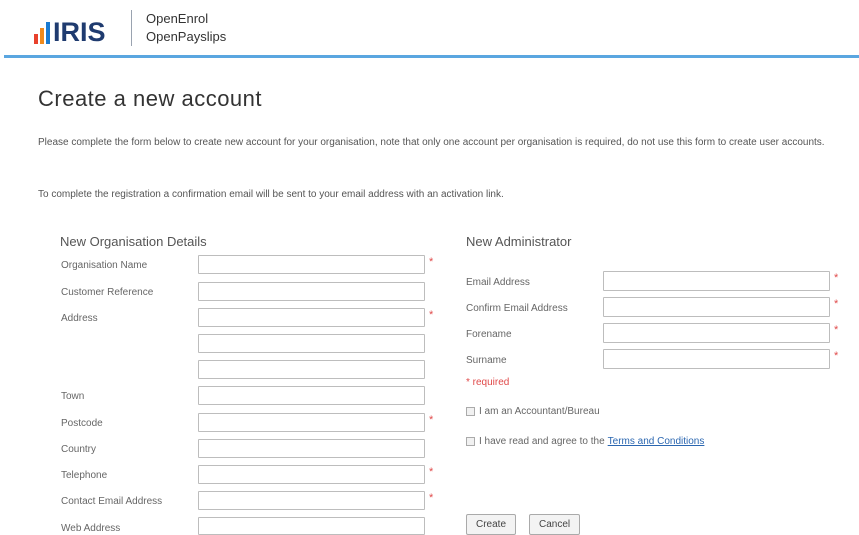 The width and height of the screenshot is (859, 535). What do you see at coordinates (150, 98) in the screenshot?
I see `page-title: Create a new account` at bounding box center [150, 98].